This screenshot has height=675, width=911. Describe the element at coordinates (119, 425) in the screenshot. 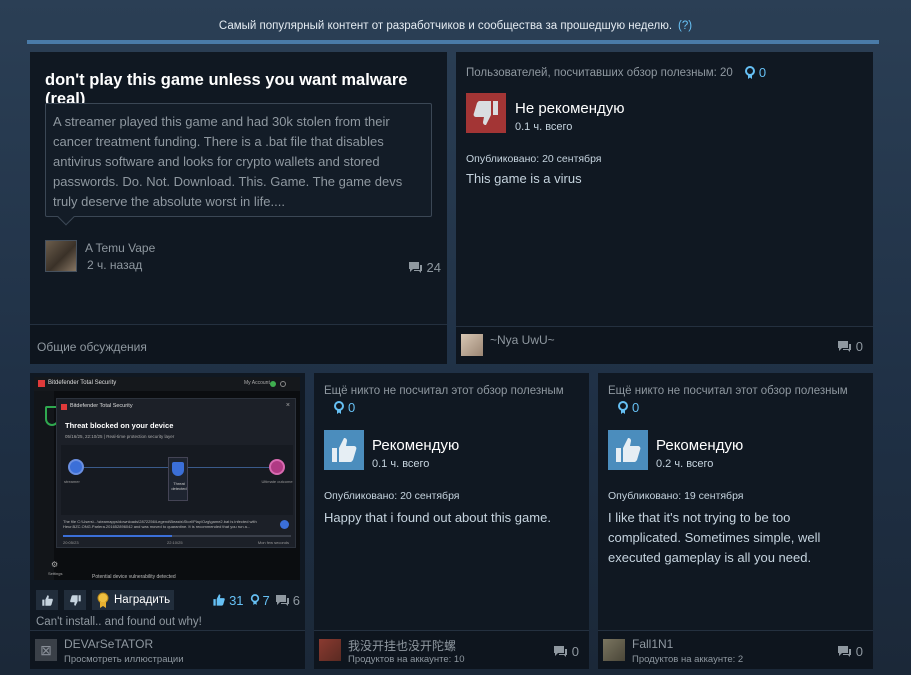

I see `bd-threat-title: Threat blocked on your device` at that location.